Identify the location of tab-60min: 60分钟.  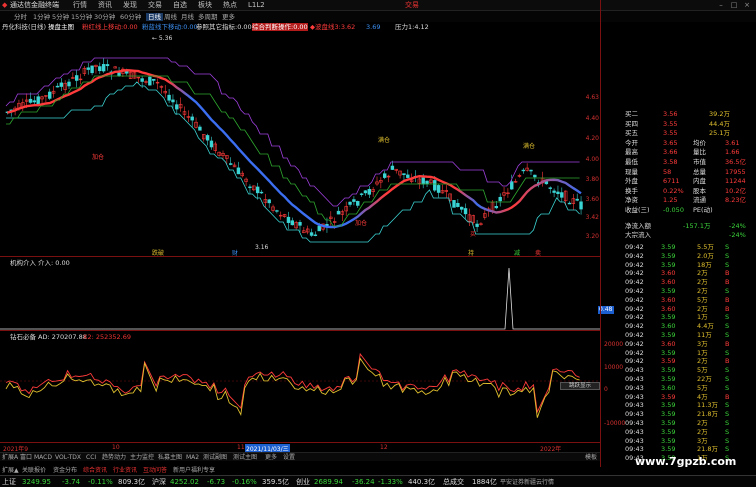
(130, 17).